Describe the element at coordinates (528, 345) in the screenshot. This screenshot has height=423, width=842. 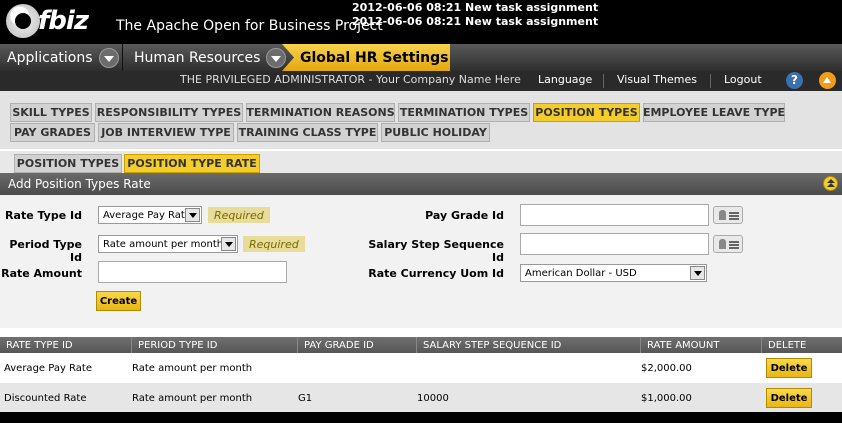
I see `column-header: SALARY STEP SEQUENCE ID` at that location.